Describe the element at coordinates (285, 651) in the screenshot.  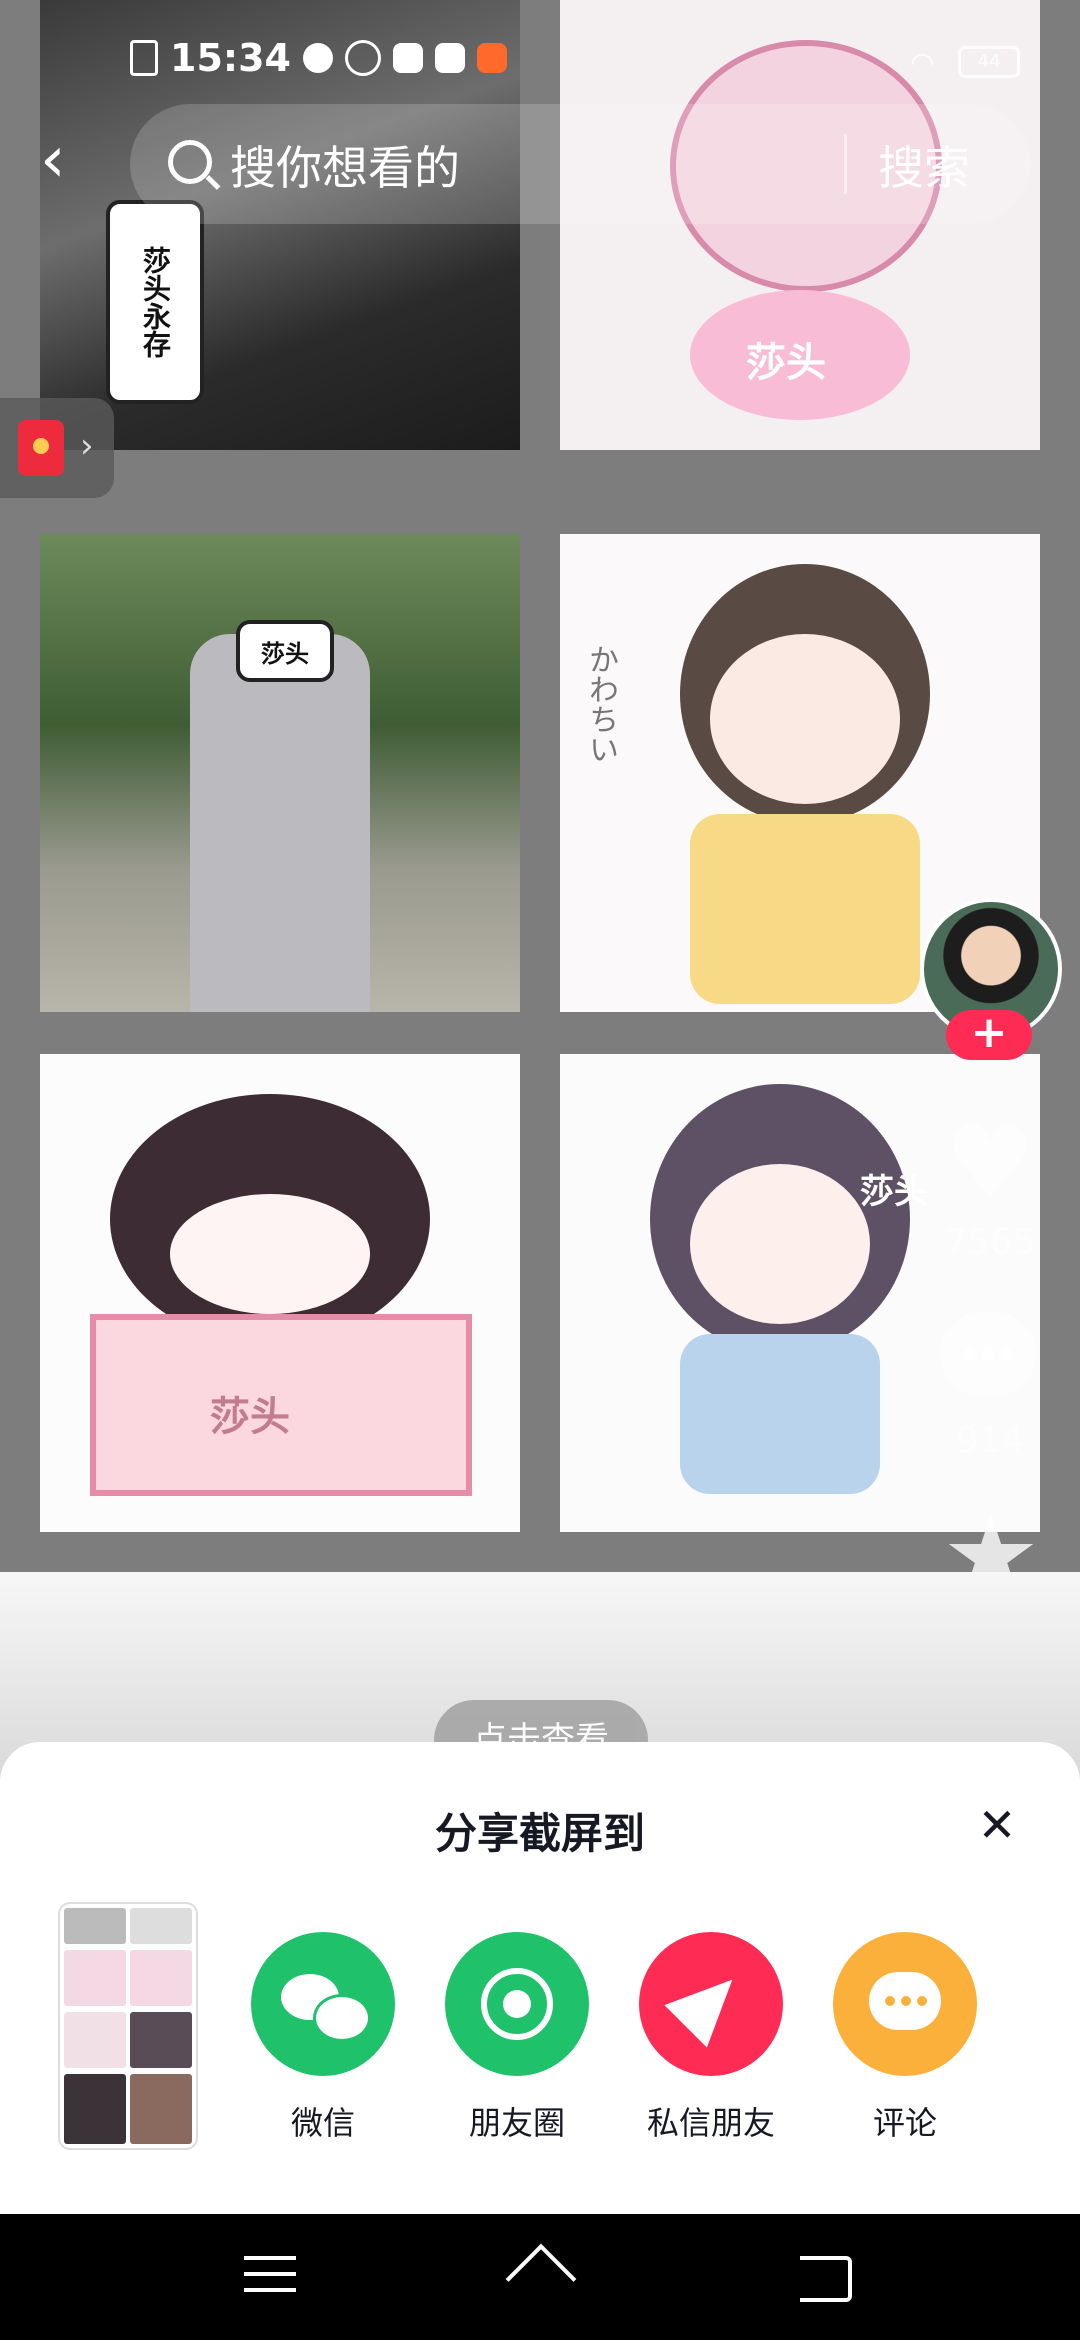
I see `mask-text: 莎头` at that location.